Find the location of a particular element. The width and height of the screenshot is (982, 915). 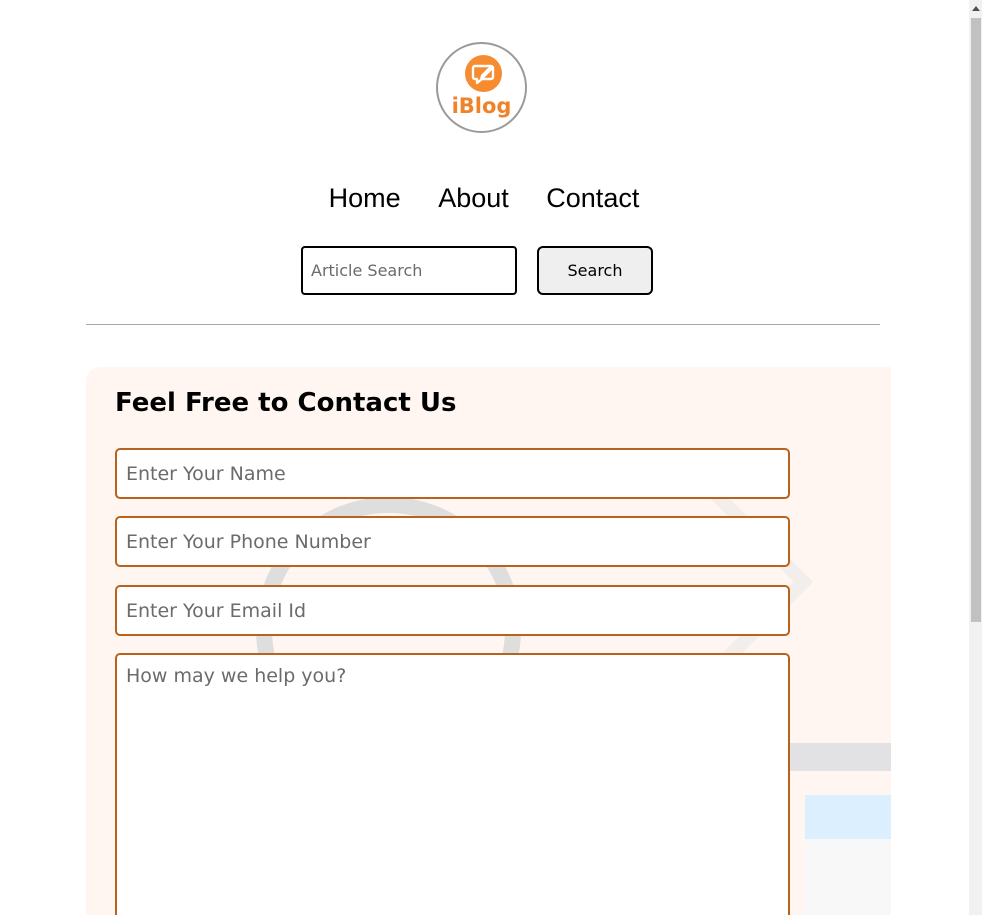

search-button: Search is located at coordinates (595, 270).